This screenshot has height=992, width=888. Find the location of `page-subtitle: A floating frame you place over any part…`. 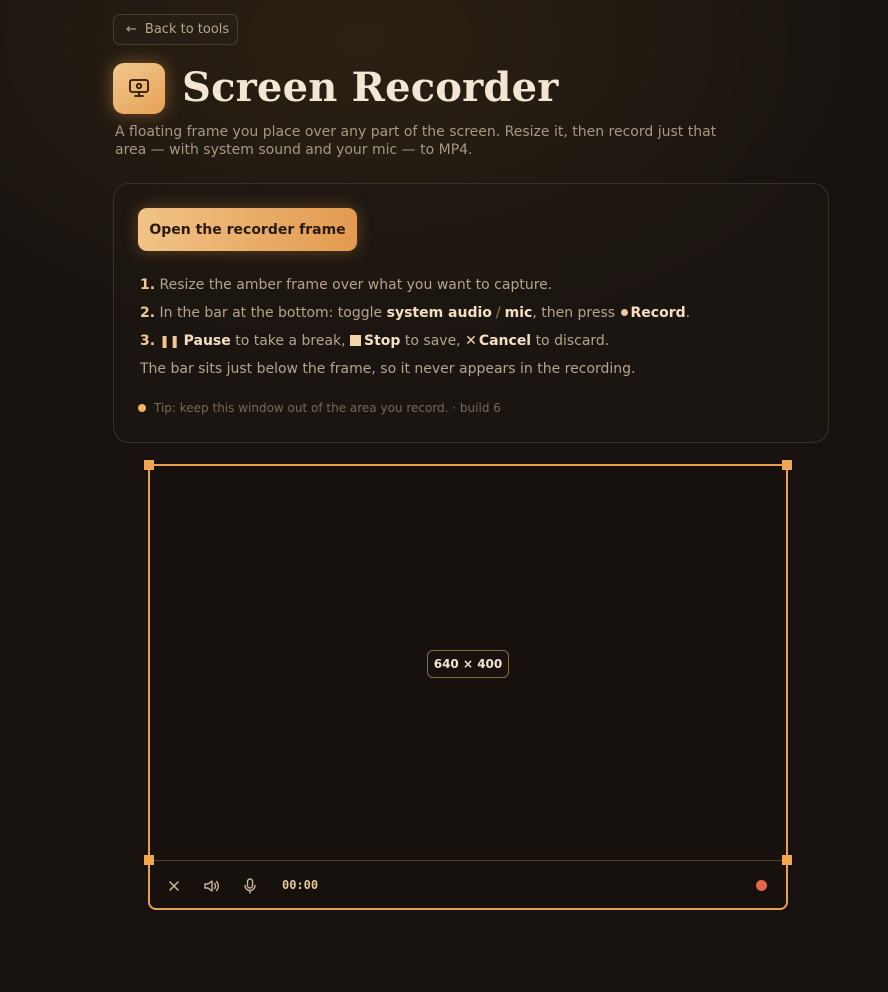

page-subtitle: A floating frame you place over any part… is located at coordinates (416, 141).